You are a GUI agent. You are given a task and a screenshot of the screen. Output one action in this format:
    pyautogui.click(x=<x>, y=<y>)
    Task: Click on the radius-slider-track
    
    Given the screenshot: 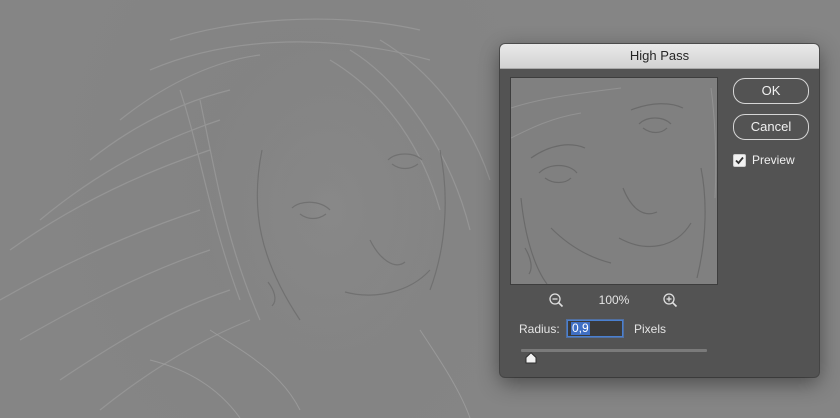 What is the action you would take?
    pyautogui.click(x=614, y=350)
    